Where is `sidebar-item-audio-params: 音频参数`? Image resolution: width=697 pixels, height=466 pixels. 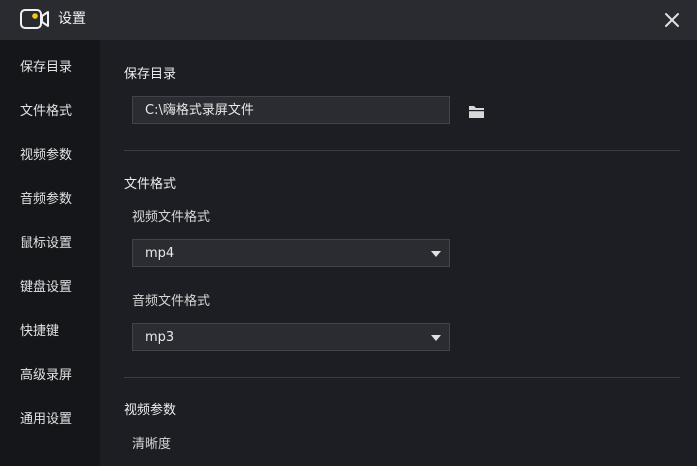 sidebar-item-audio-params: 音频参数 is located at coordinates (46, 200).